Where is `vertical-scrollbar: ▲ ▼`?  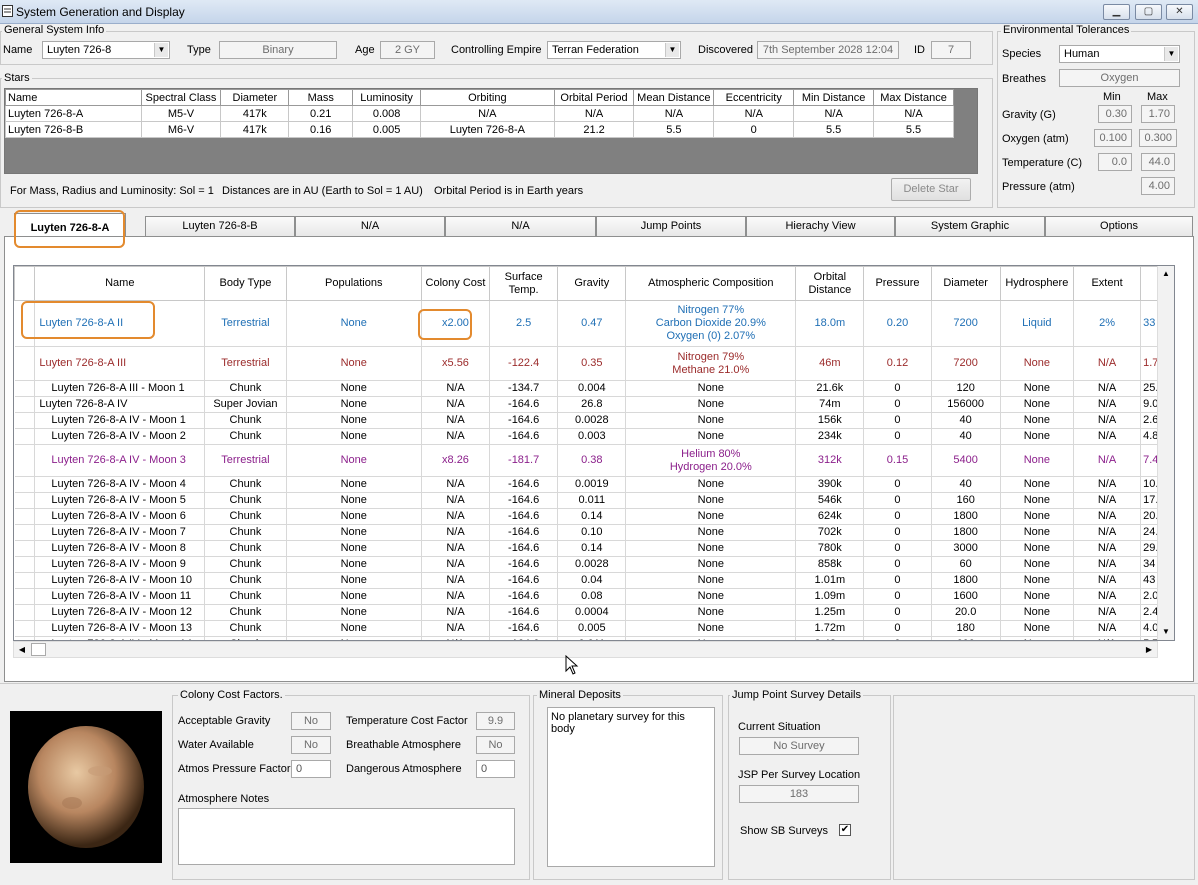 vertical-scrollbar: ▲ ▼ is located at coordinates (1165, 453).